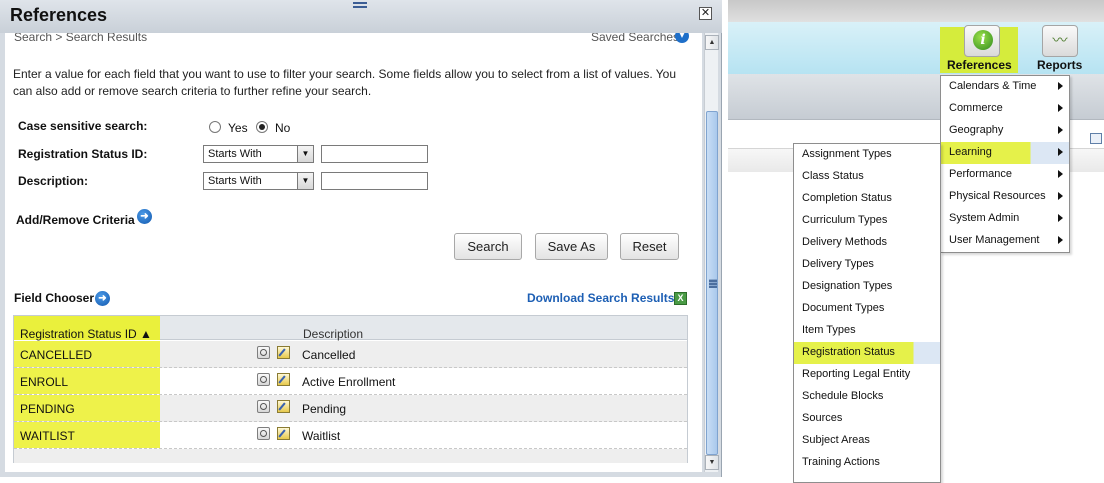 The image size is (1104, 483). What do you see at coordinates (1005, 153) in the screenshot?
I see `menu-item-learning: Learning` at bounding box center [1005, 153].